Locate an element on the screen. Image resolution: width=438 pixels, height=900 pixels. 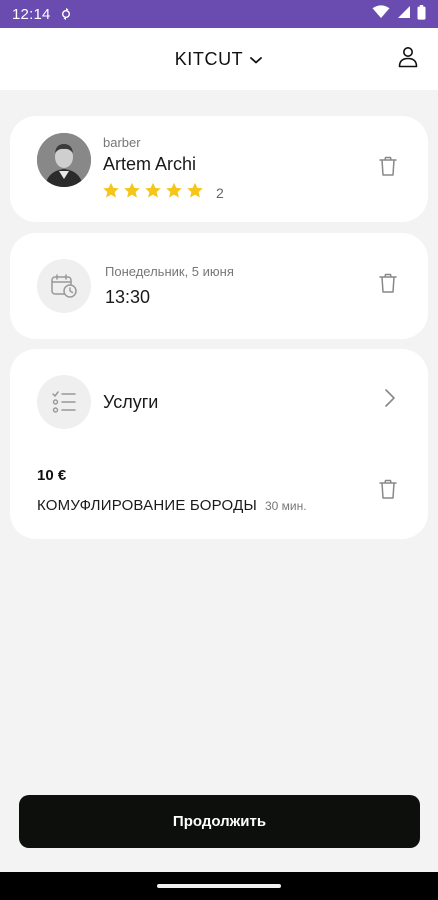
service-price: 10 € is located at coordinates (52, 475).